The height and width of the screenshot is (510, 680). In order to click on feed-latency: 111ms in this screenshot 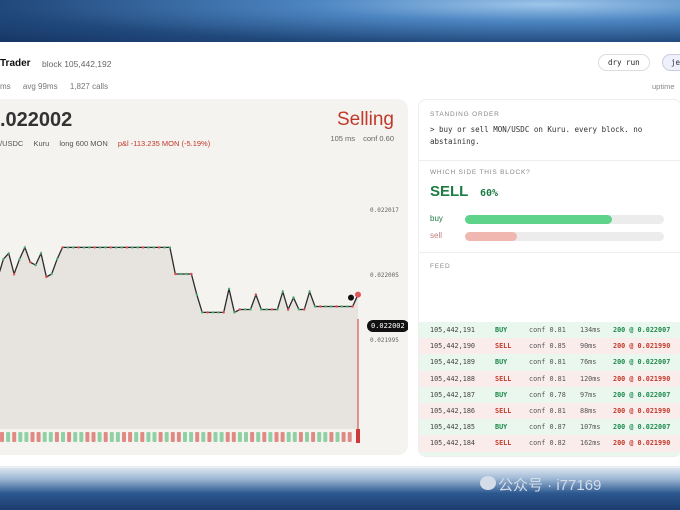, I will do `click(590, 456)`.